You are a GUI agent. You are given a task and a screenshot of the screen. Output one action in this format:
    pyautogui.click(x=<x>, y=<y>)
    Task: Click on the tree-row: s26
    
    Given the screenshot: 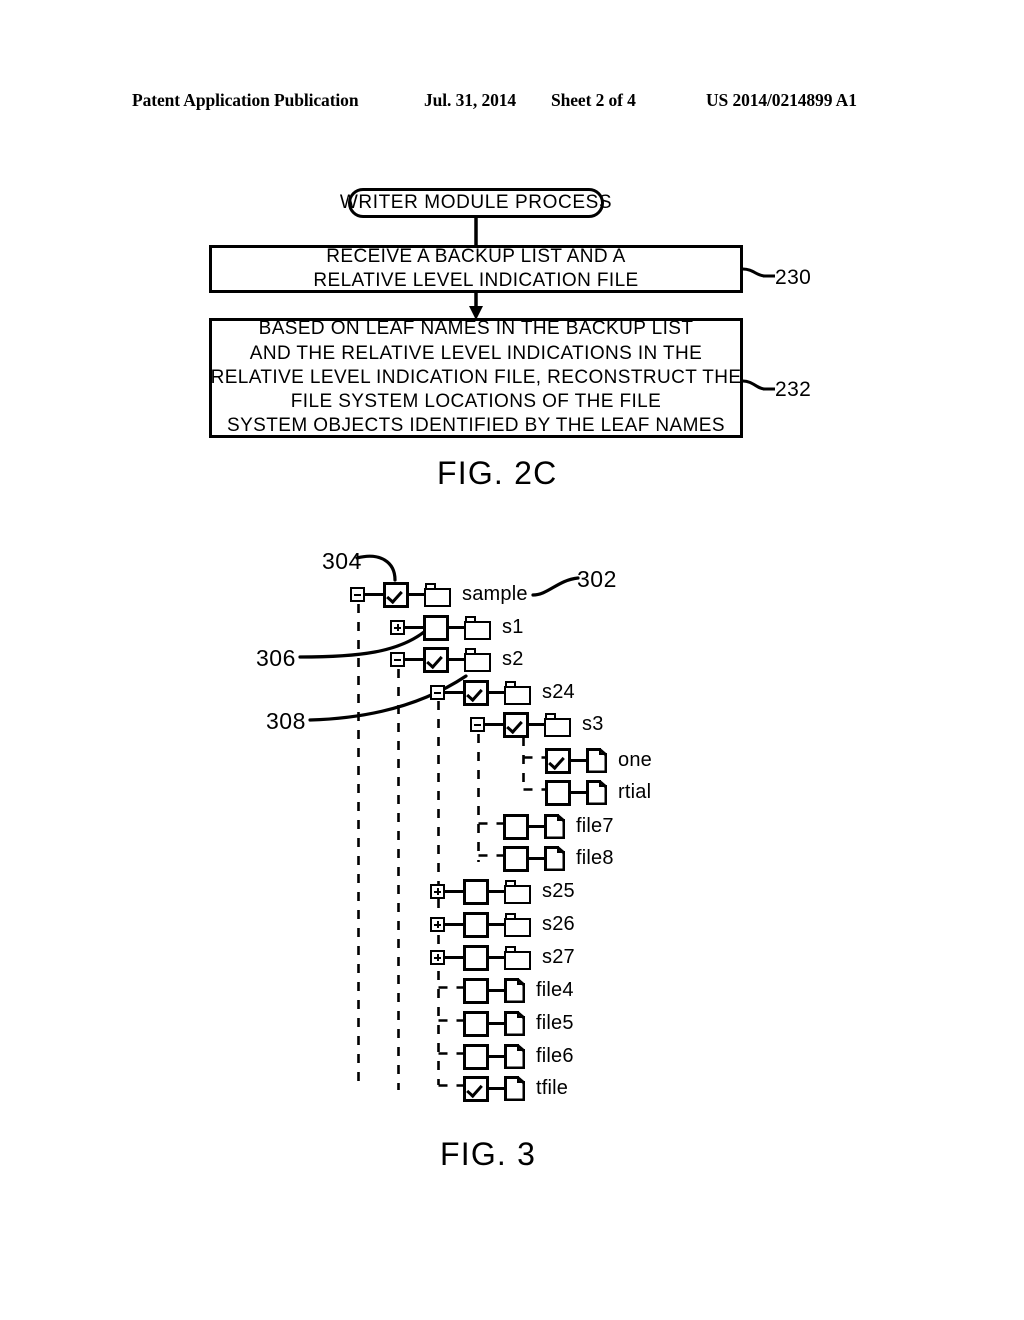 What is the action you would take?
    pyautogui.click(x=502, y=924)
    